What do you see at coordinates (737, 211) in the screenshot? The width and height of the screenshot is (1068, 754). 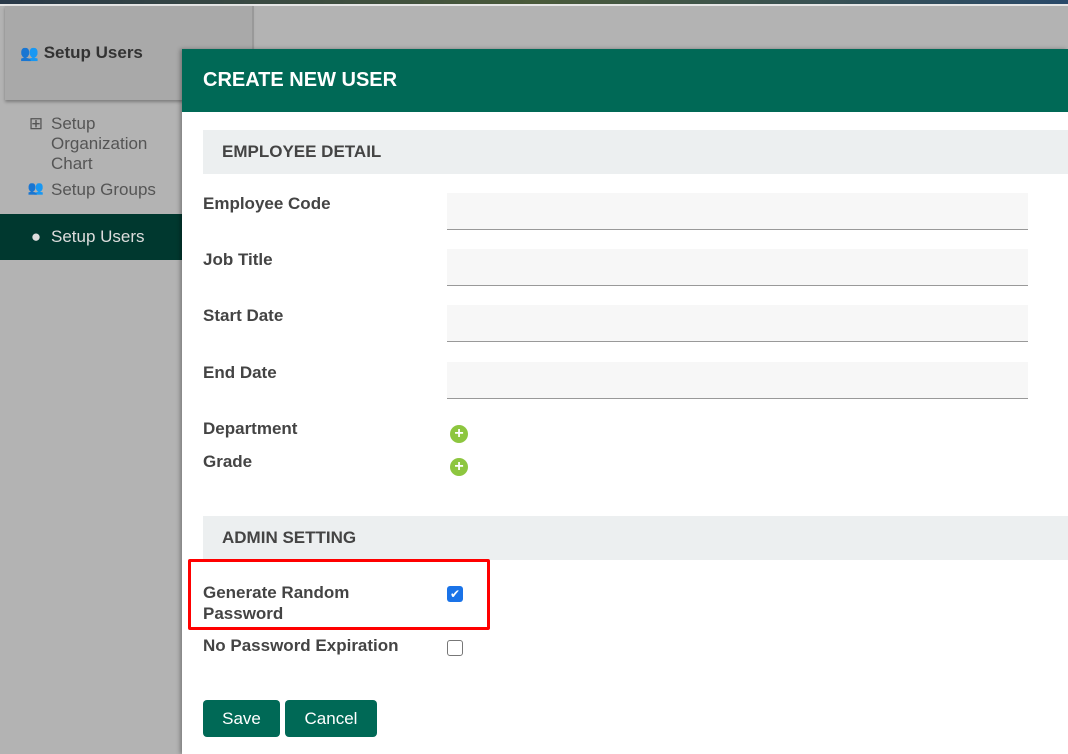 I see `employee-code-input` at bounding box center [737, 211].